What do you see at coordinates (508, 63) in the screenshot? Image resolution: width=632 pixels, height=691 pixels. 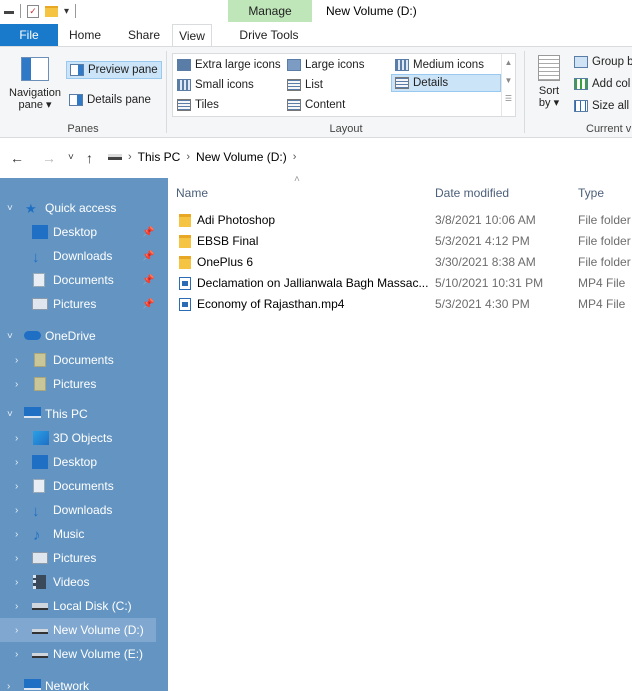 I see `scroll-up-icon: ▲` at bounding box center [508, 63].